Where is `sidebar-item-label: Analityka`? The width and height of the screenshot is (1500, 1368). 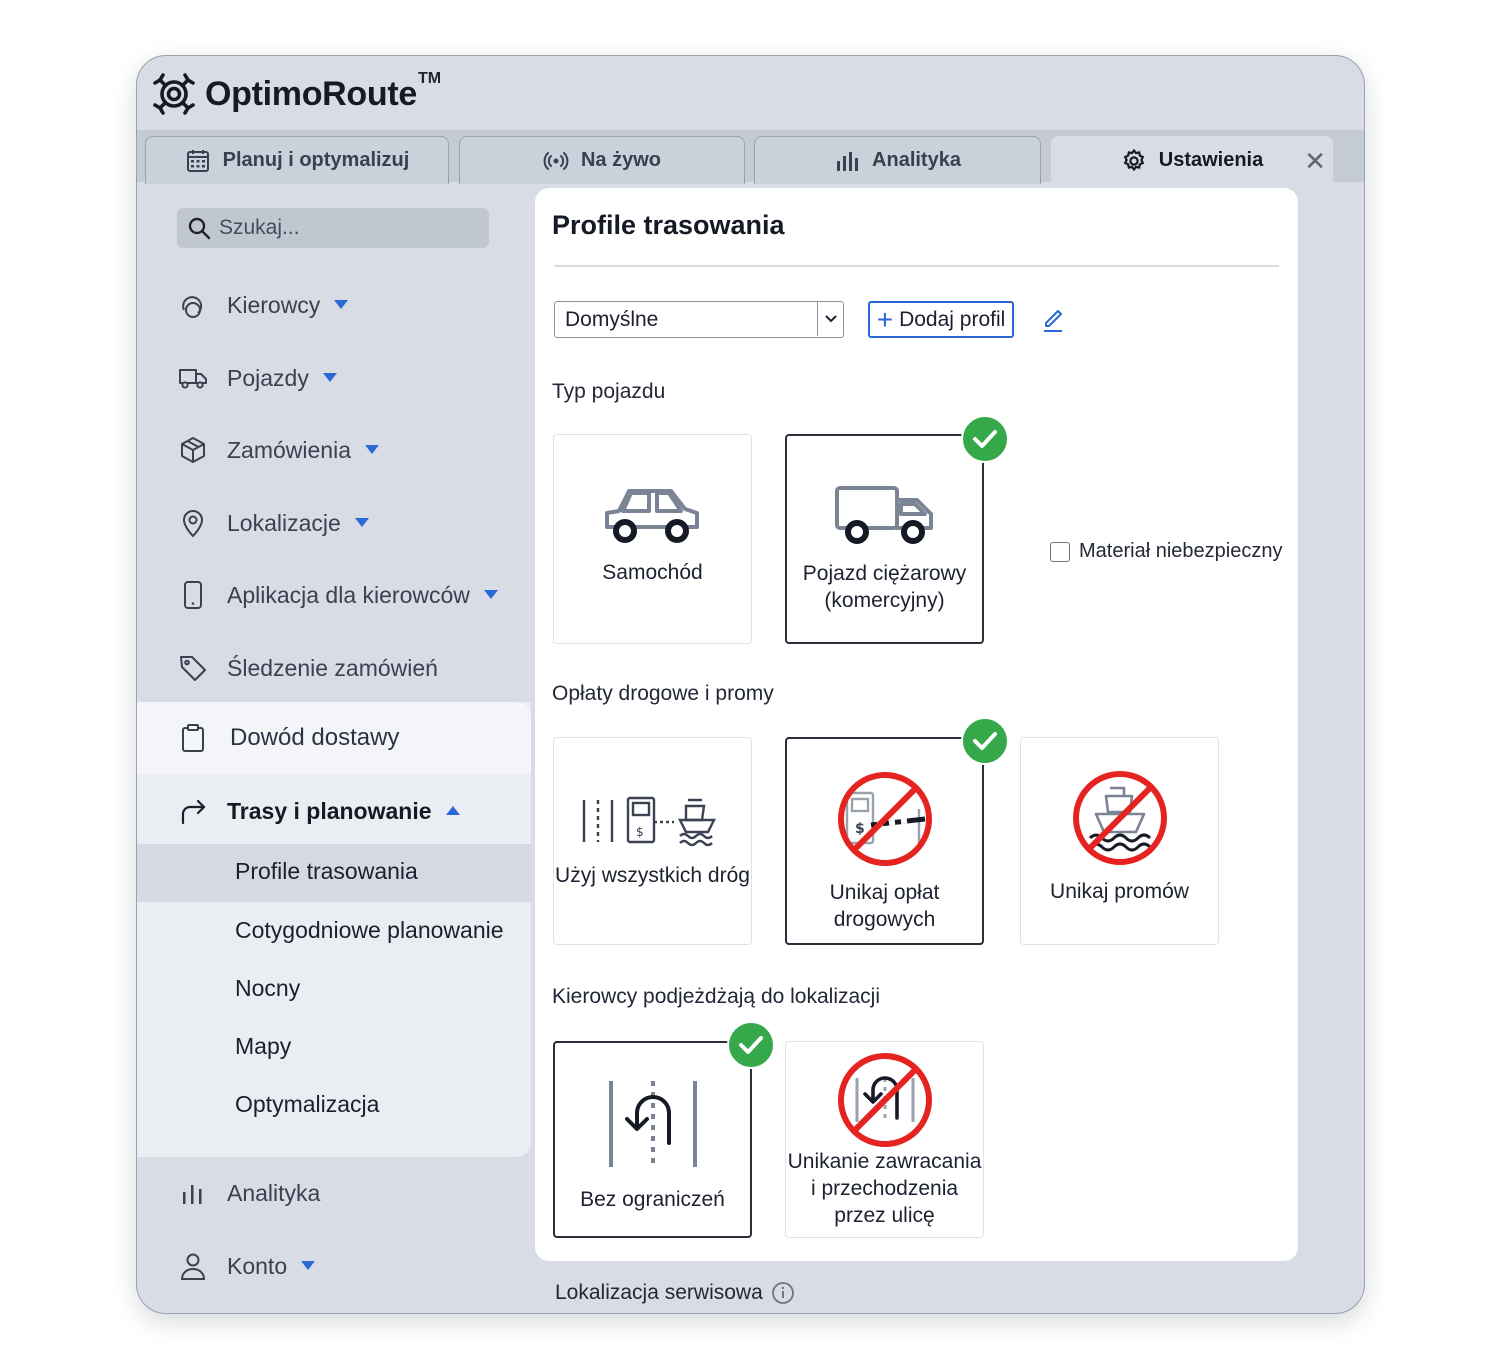 sidebar-item-label: Analityka is located at coordinates (274, 1192).